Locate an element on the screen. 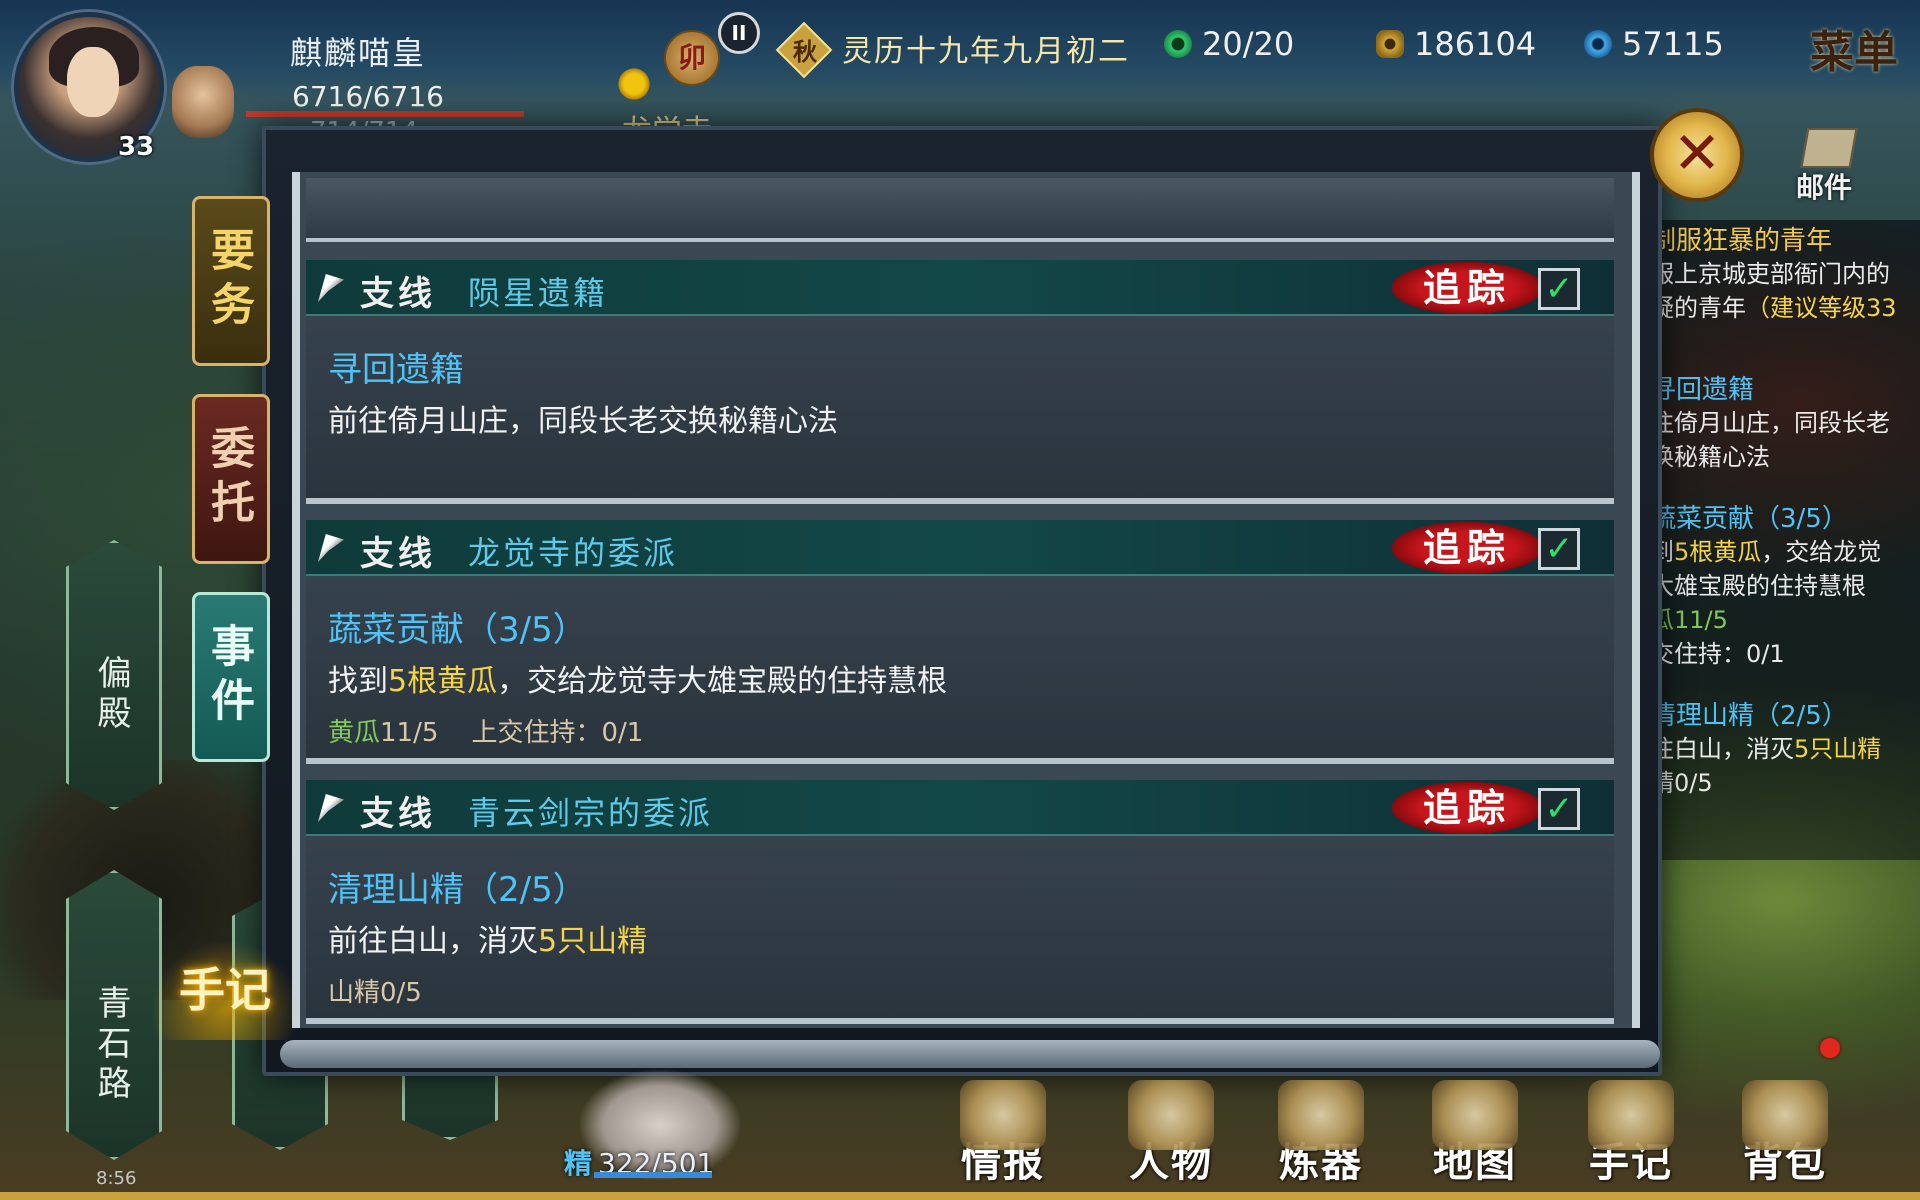  coin-value: 186104 is located at coordinates (1475, 44).